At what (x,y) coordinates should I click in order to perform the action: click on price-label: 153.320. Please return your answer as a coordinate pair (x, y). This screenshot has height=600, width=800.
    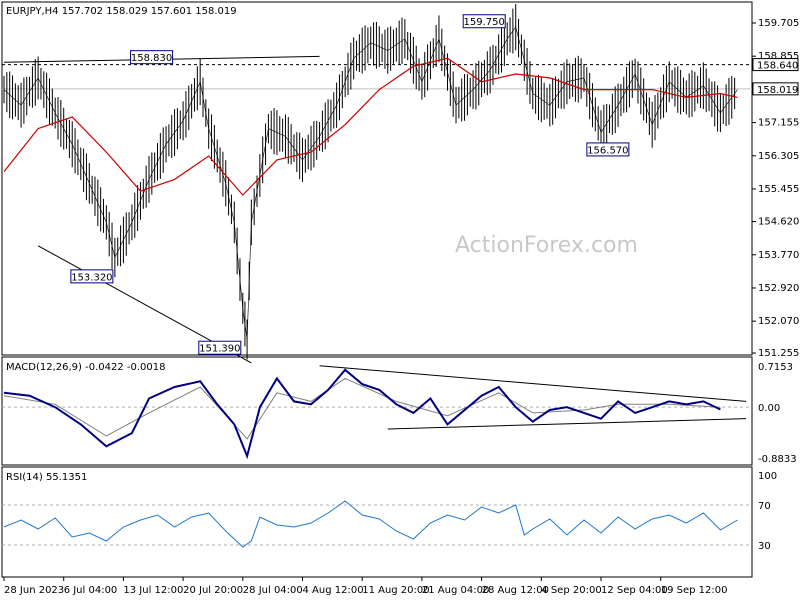
    Looking at the image, I should click on (91, 277).